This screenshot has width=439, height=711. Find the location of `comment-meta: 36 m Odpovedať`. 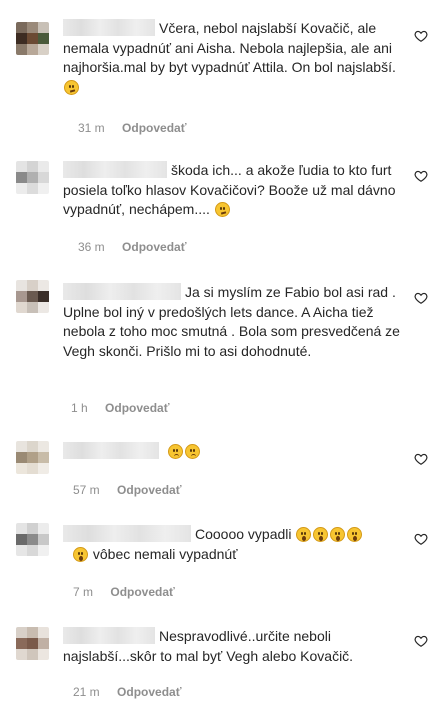

comment-meta: 36 m Odpovedať is located at coordinates (132, 247).